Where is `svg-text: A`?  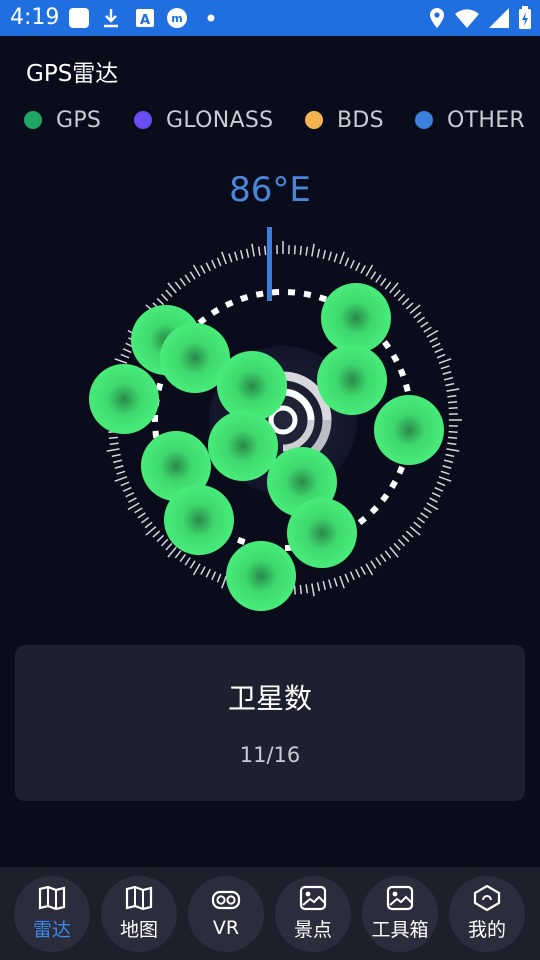
svg-text: A is located at coordinates (145, 20).